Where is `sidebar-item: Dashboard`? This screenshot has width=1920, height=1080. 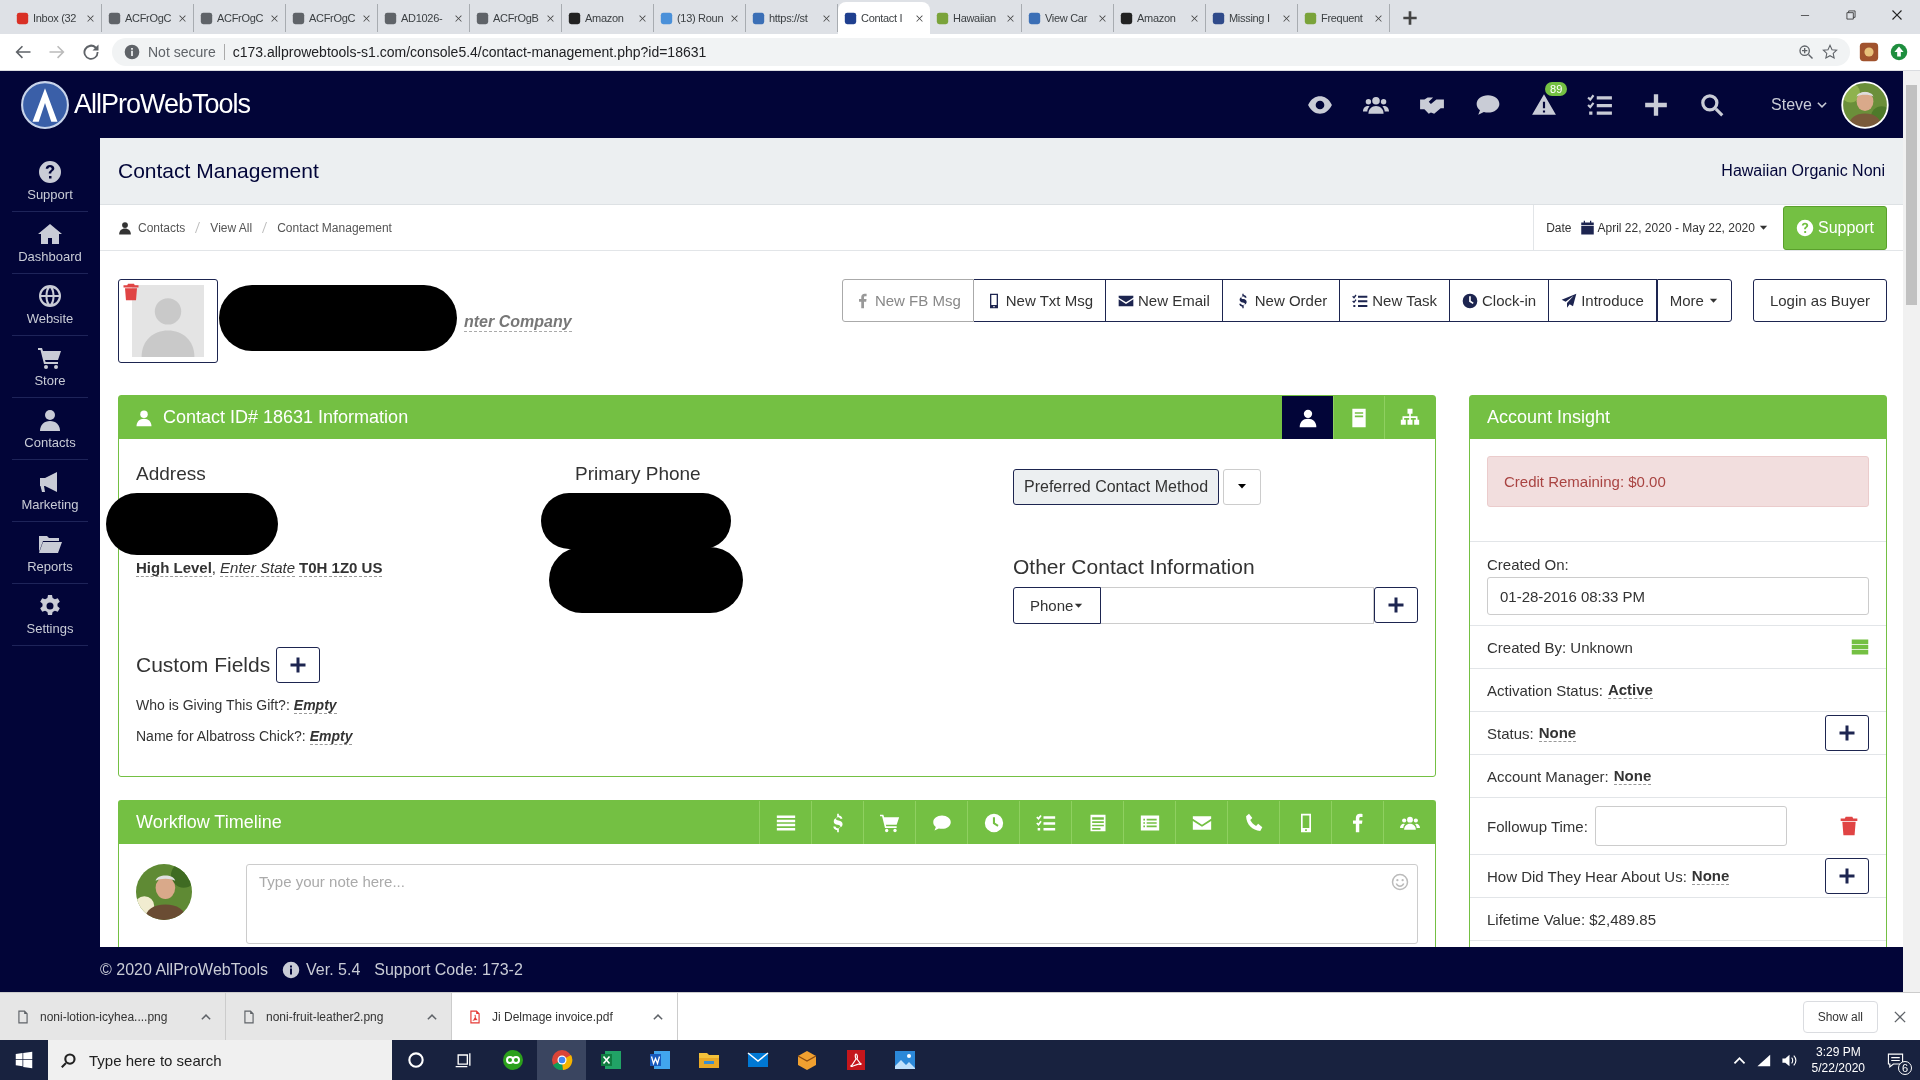 sidebar-item: Dashboard is located at coordinates (50, 243).